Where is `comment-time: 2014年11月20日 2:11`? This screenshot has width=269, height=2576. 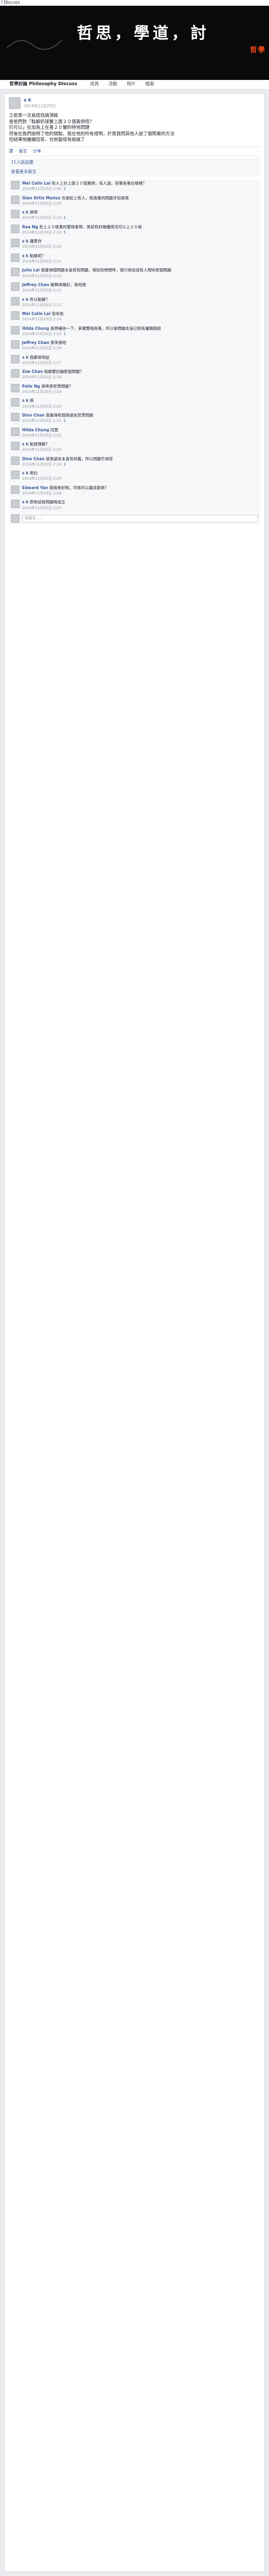 comment-time: 2014年11月20日 2:11 is located at coordinates (42, 261).